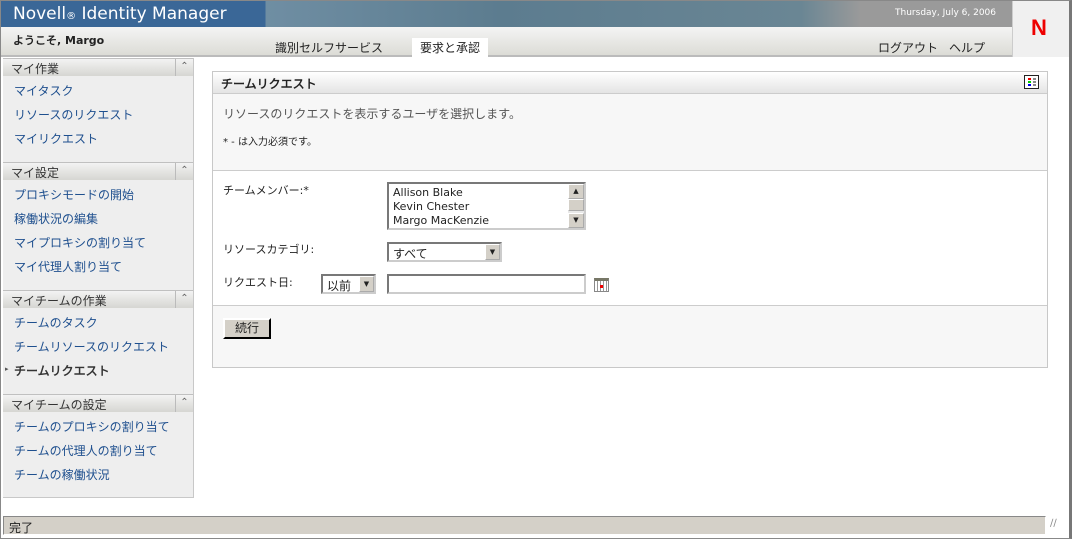 The height and width of the screenshot is (539, 1072). What do you see at coordinates (270, 142) in the screenshot?
I see `required-note: * - は入力必須です。` at bounding box center [270, 142].